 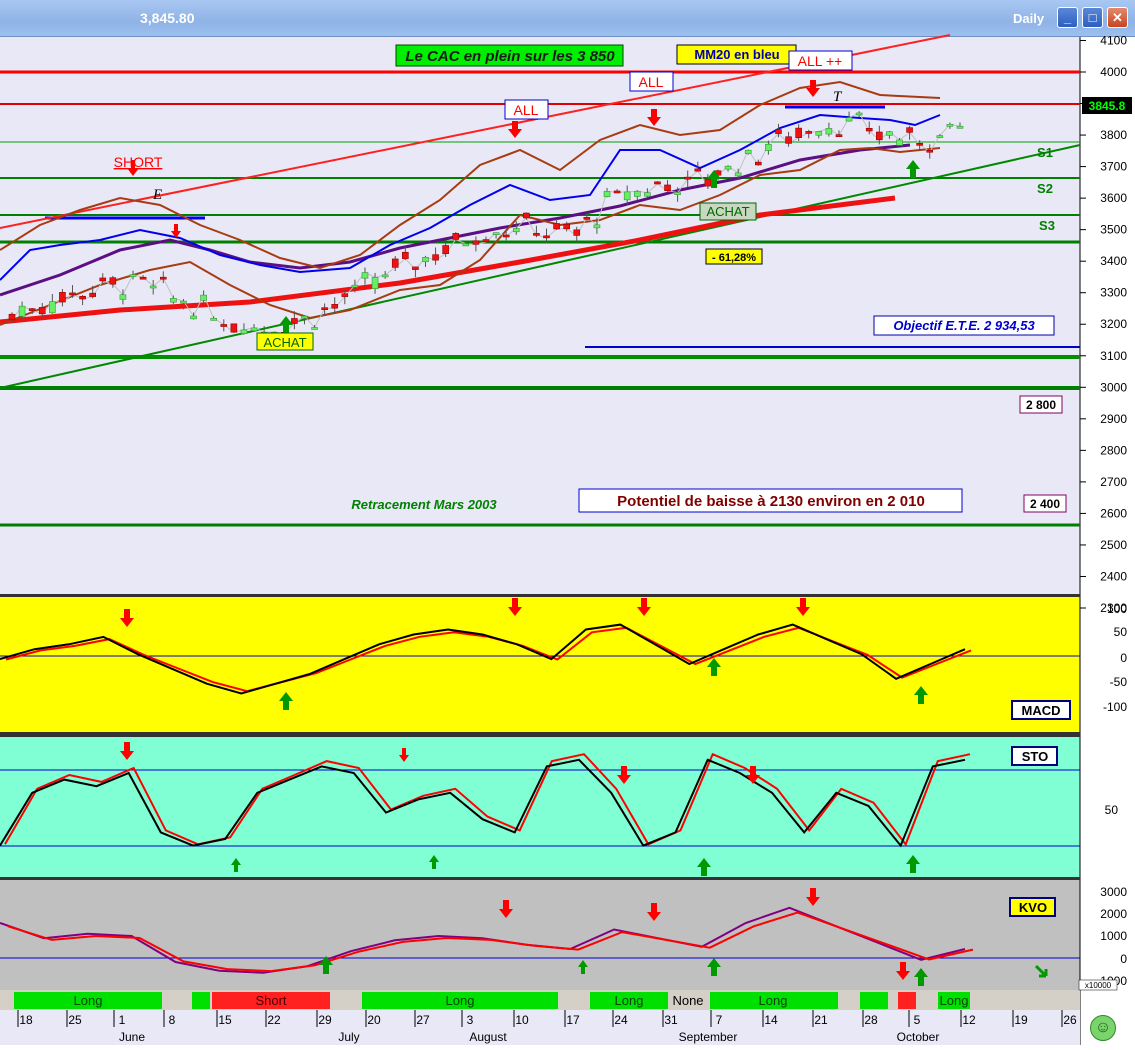 What do you see at coordinates (1113, 135) in the screenshot?
I see `price-tick-label: 3800` at bounding box center [1113, 135].